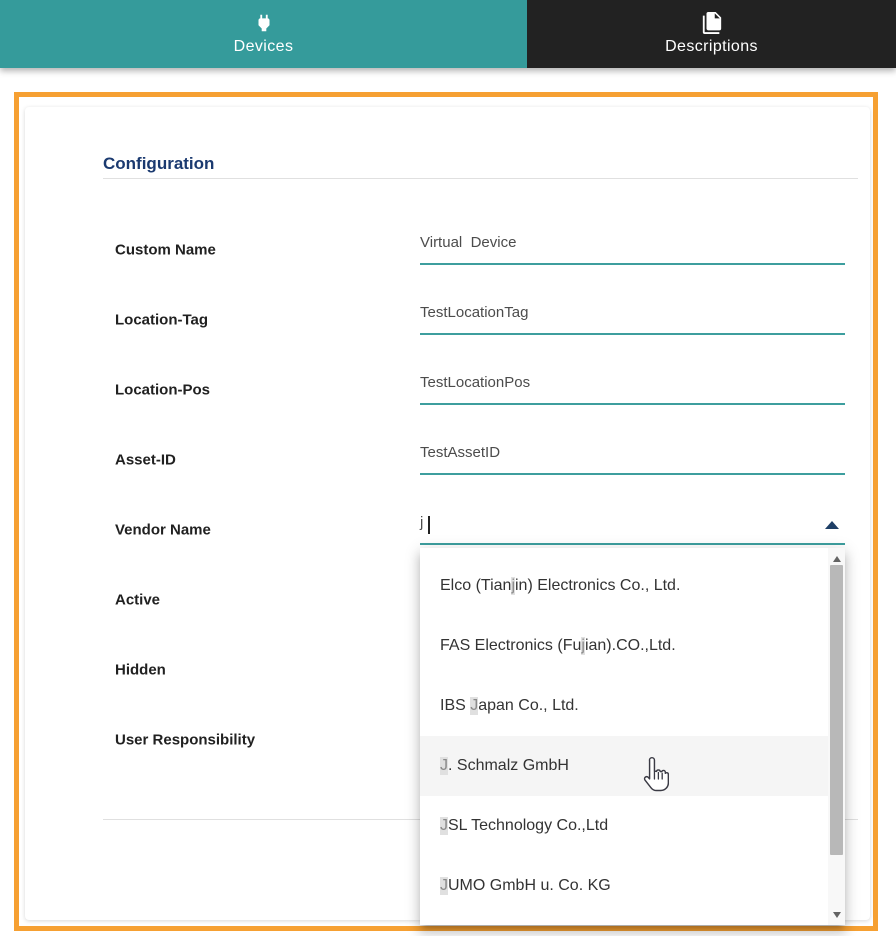 The width and height of the screenshot is (896, 936). What do you see at coordinates (632, 388) in the screenshot?
I see `location-pos-input: TestLocationPos` at bounding box center [632, 388].